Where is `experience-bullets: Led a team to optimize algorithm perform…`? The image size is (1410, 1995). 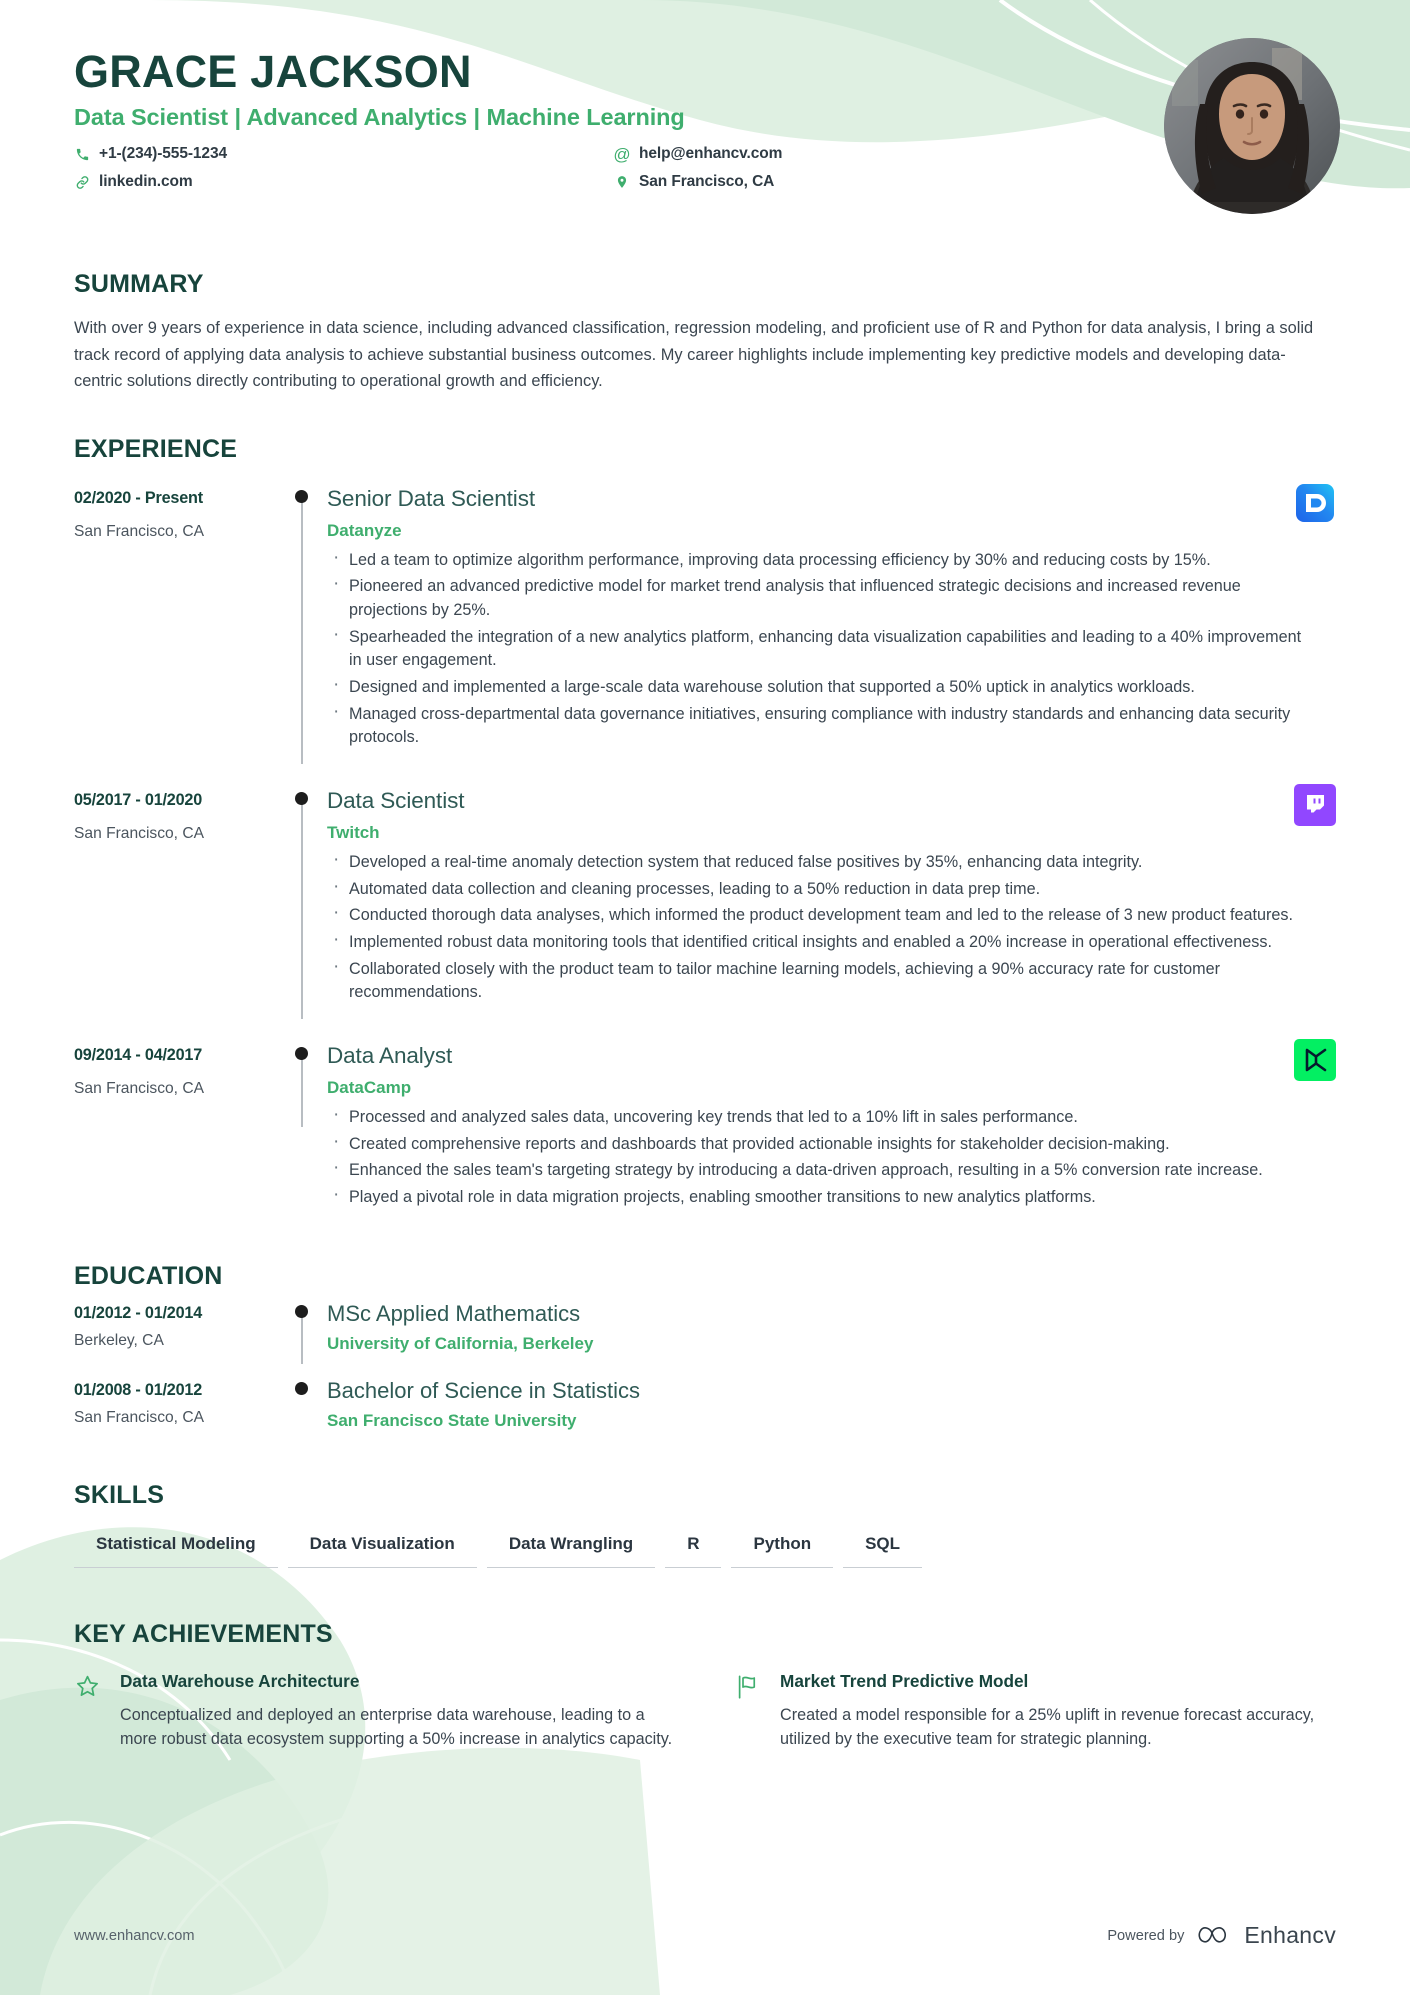 experience-bullets: Led a team to optimize algorithm perform… is located at coordinates (821, 647).